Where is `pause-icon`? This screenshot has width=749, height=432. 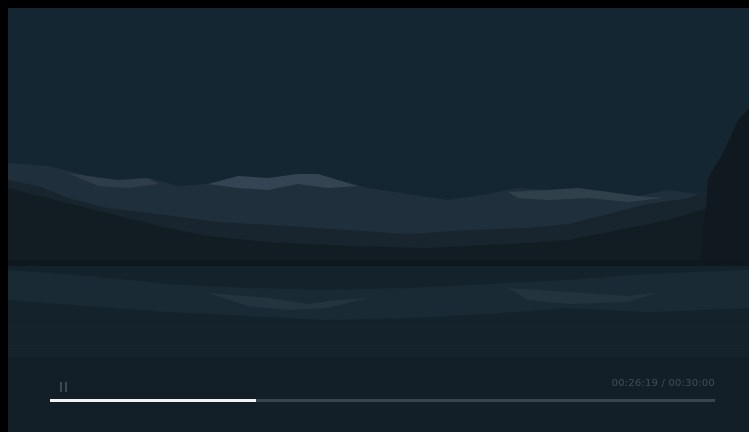
pause-icon is located at coordinates (61, 387).